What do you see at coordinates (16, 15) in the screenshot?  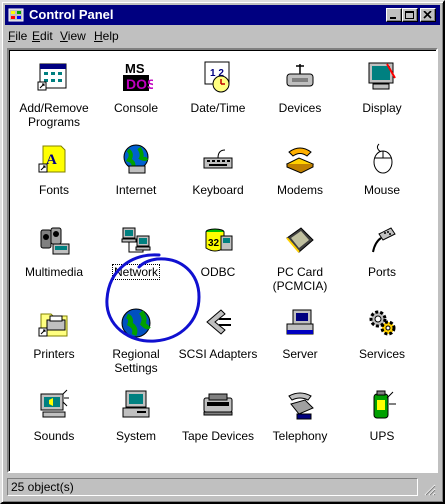 I see `control-panel-icon` at bounding box center [16, 15].